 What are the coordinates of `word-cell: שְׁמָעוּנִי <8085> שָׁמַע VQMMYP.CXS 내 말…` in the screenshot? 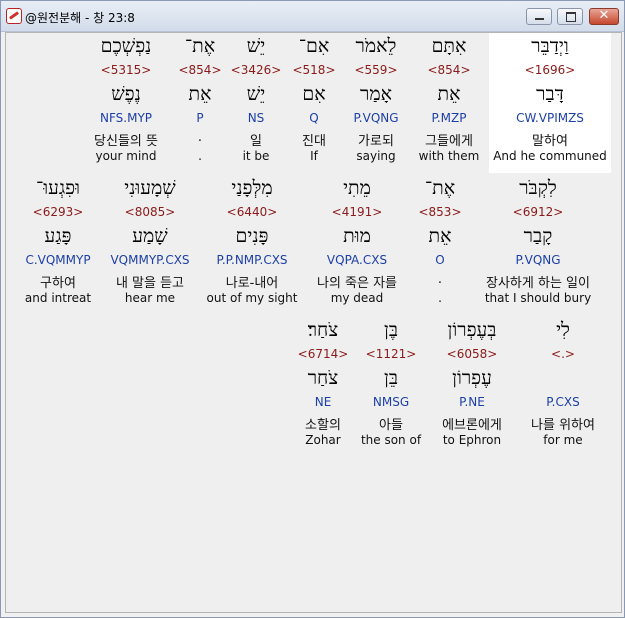 It's located at (150, 245).